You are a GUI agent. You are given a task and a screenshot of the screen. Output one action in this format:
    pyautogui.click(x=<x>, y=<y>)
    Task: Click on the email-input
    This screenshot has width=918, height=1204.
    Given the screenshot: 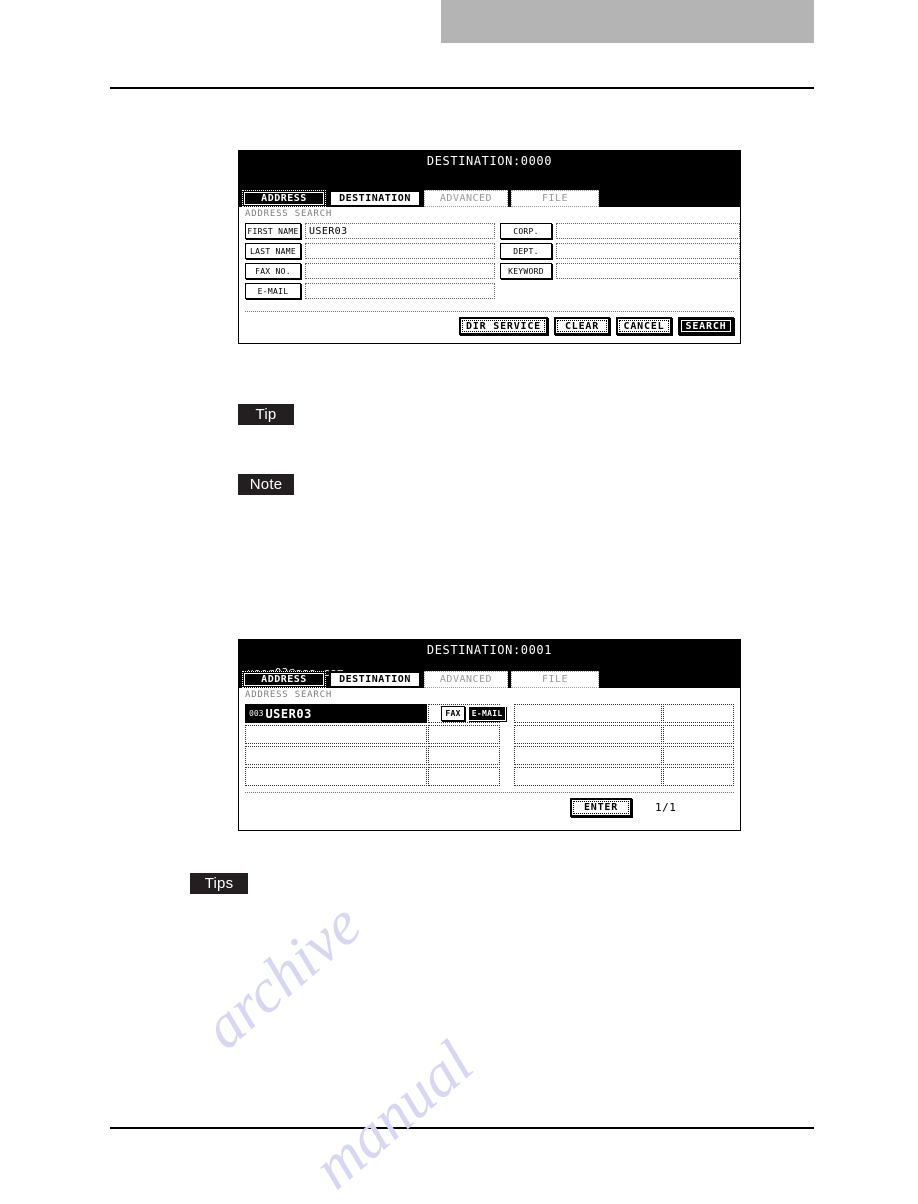 What is the action you would take?
    pyautogui.click(x=400, y=291)
    